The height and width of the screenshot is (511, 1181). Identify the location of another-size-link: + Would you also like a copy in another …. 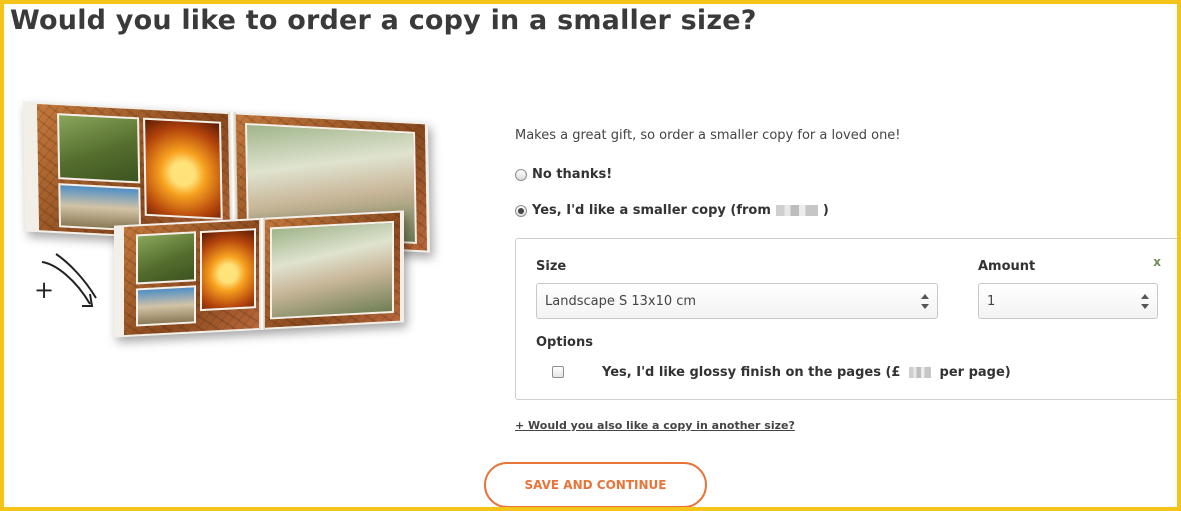
(655, 425).